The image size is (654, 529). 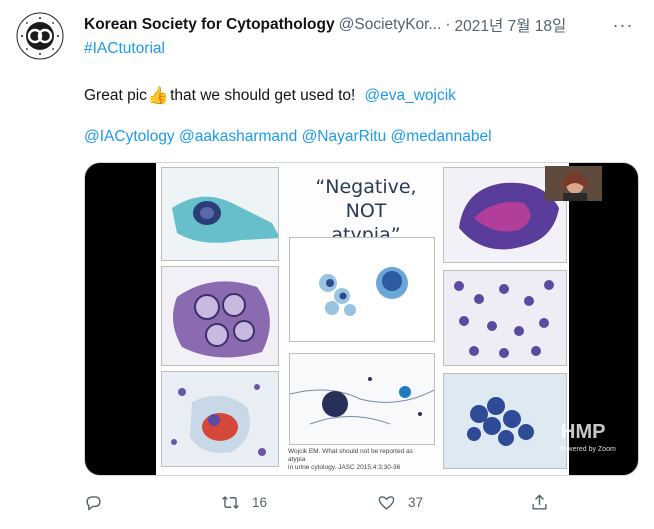 What do you see at coordinates (511, 25) in the screenshot?
I see `tweet-date: 2021년 7월 18일` at bounding box center [511, 25].